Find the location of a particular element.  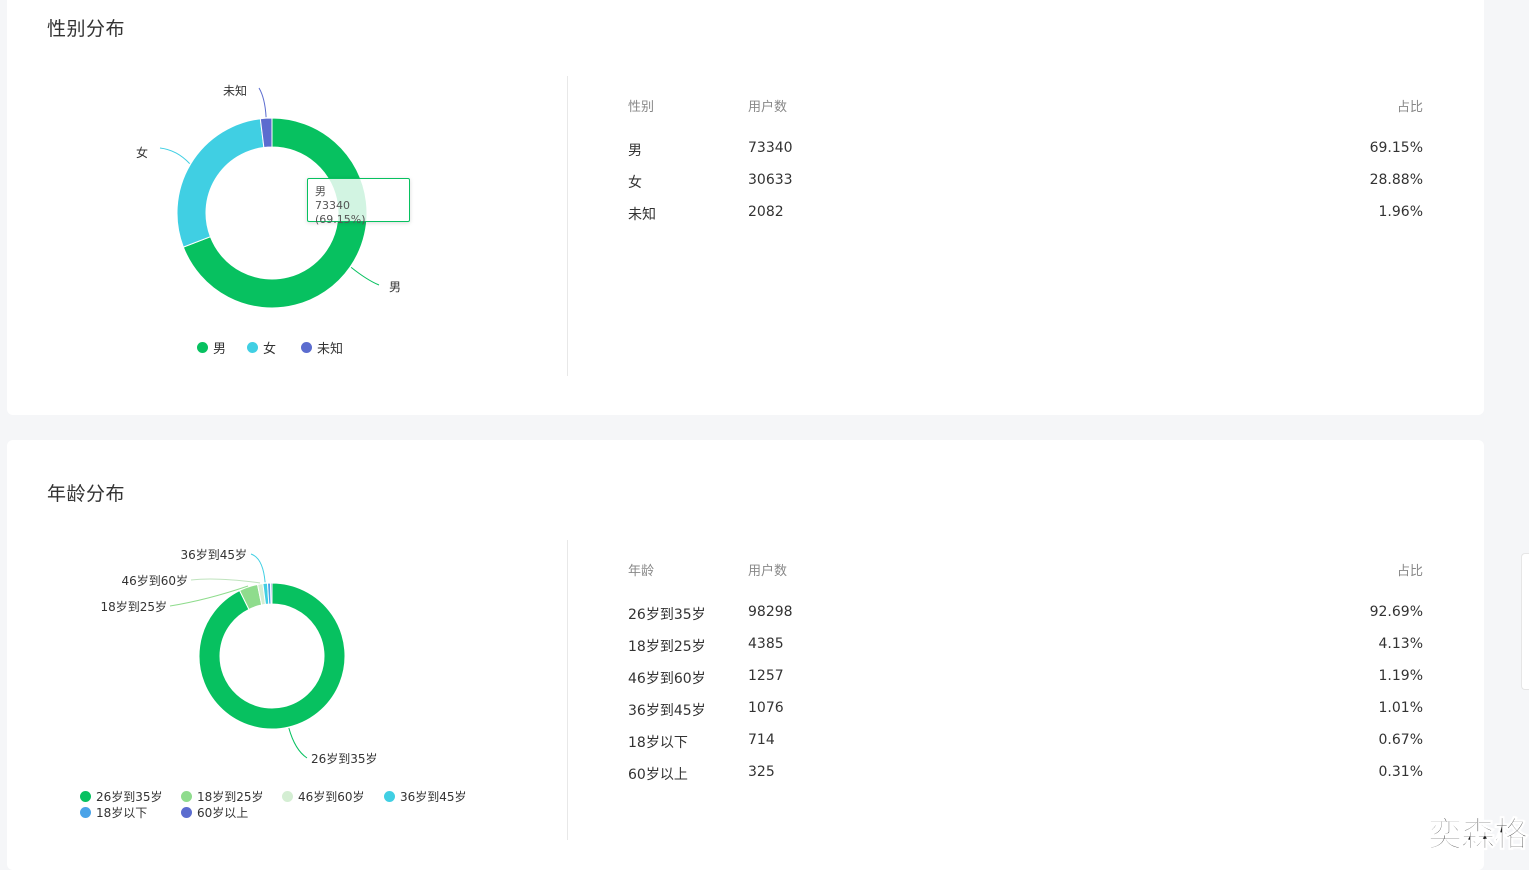

cell-count: 30633 is located at coordinates (770, 180).